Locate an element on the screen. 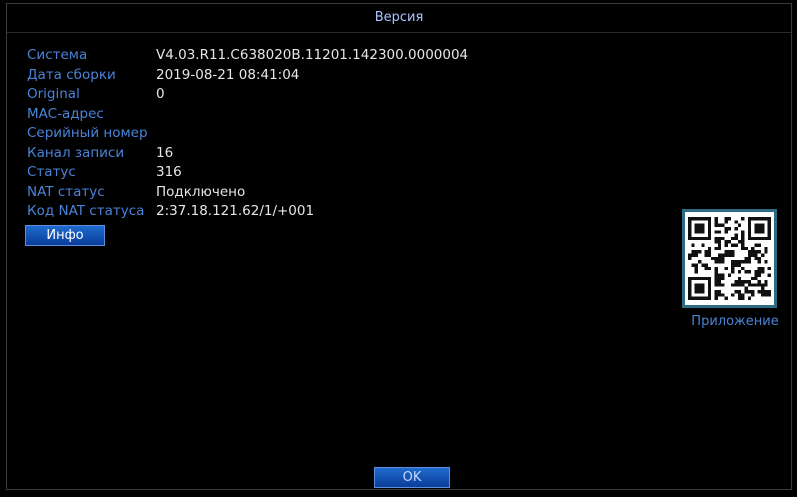 The height and width of the screenshot is (497, 797). info-label: Канал записи is located at coordinates (76, 152).